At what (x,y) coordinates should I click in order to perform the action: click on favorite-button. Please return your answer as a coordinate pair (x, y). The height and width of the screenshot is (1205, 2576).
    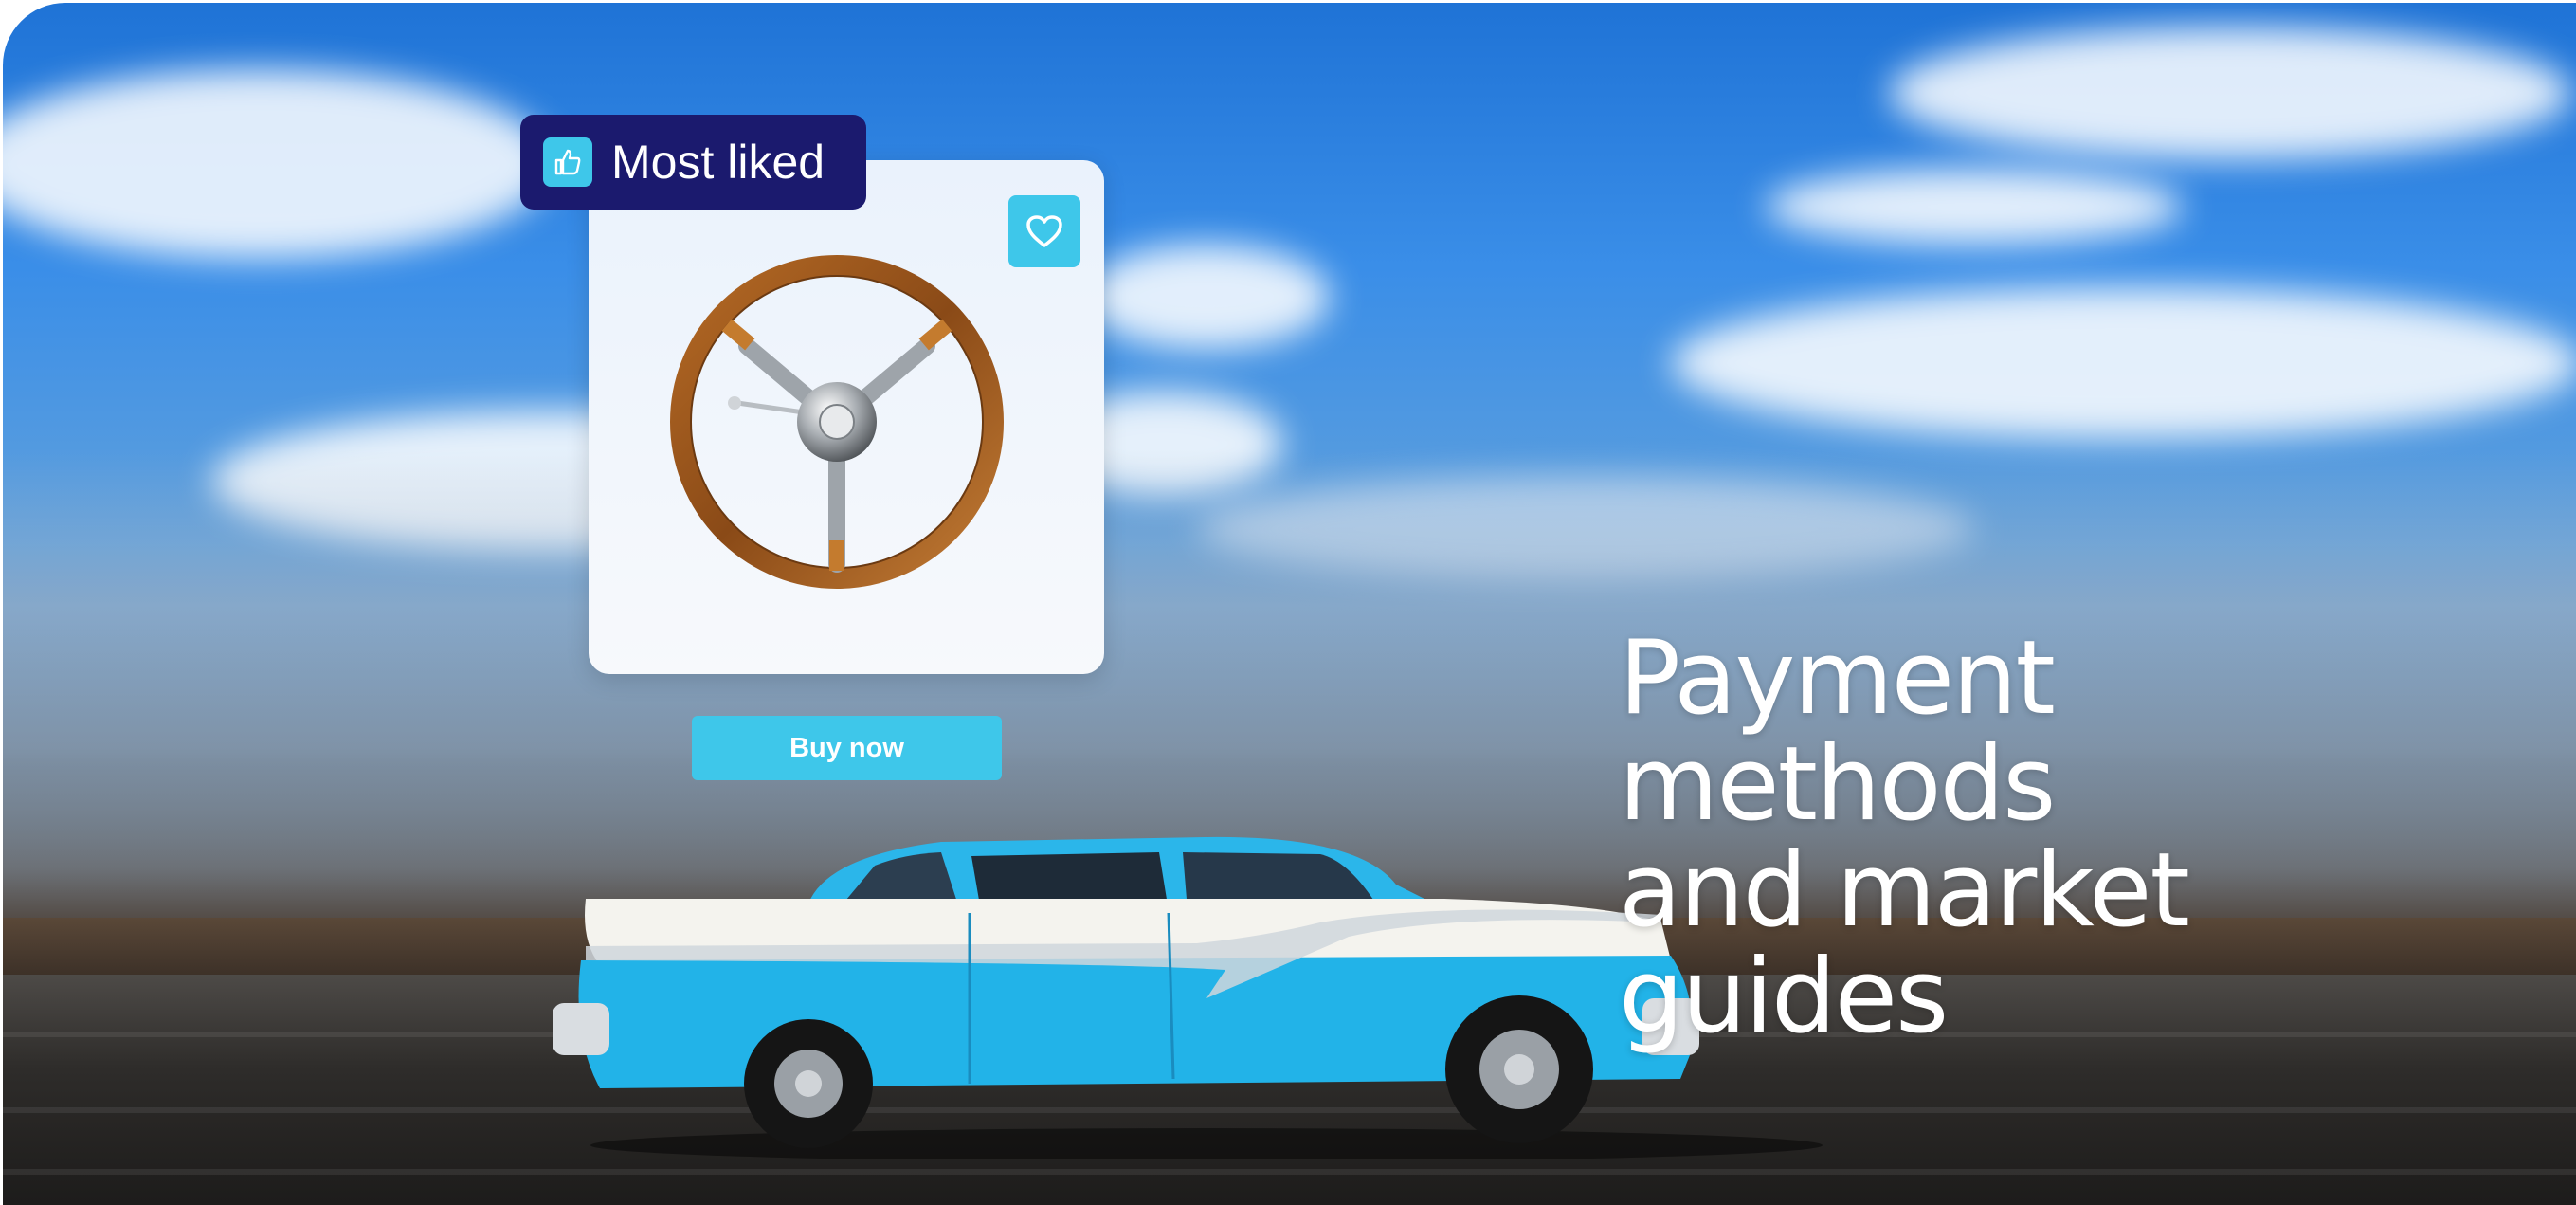
    Looking at the image, I should click on (1044, 231).